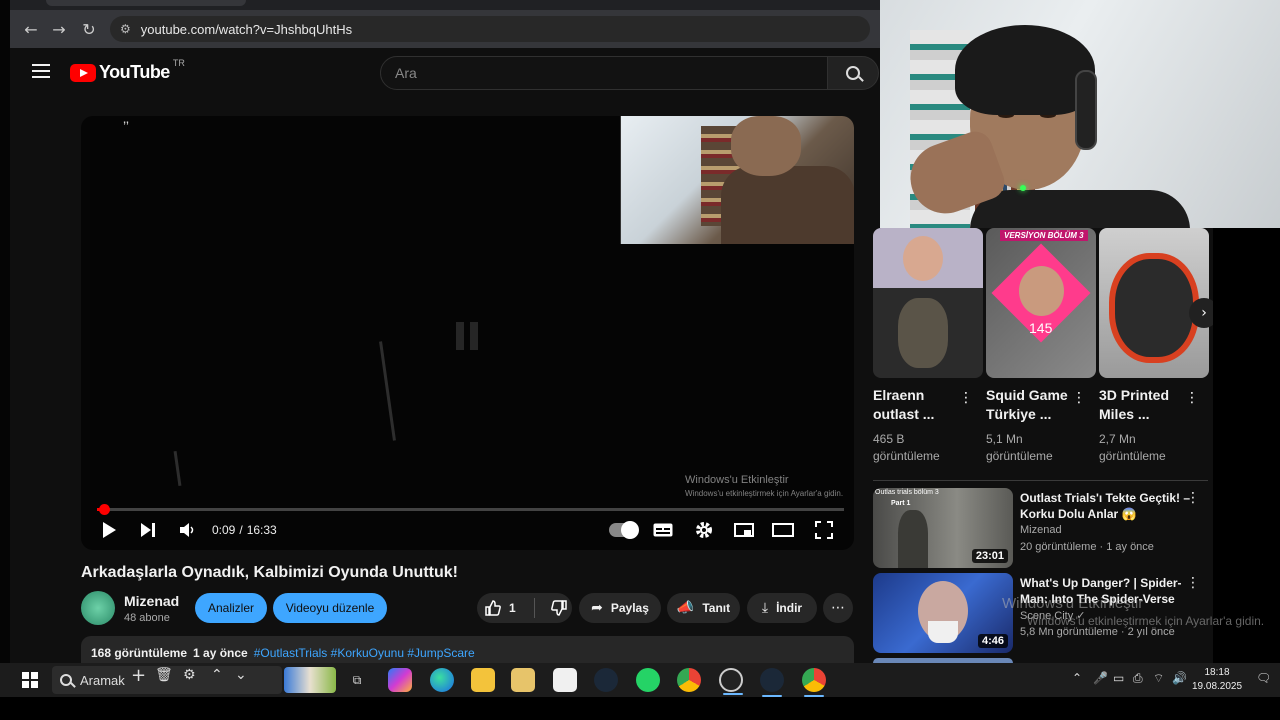 This screenshot has width=1280, height=720. I want to click on youtube-play-icon, so click(83, 72).